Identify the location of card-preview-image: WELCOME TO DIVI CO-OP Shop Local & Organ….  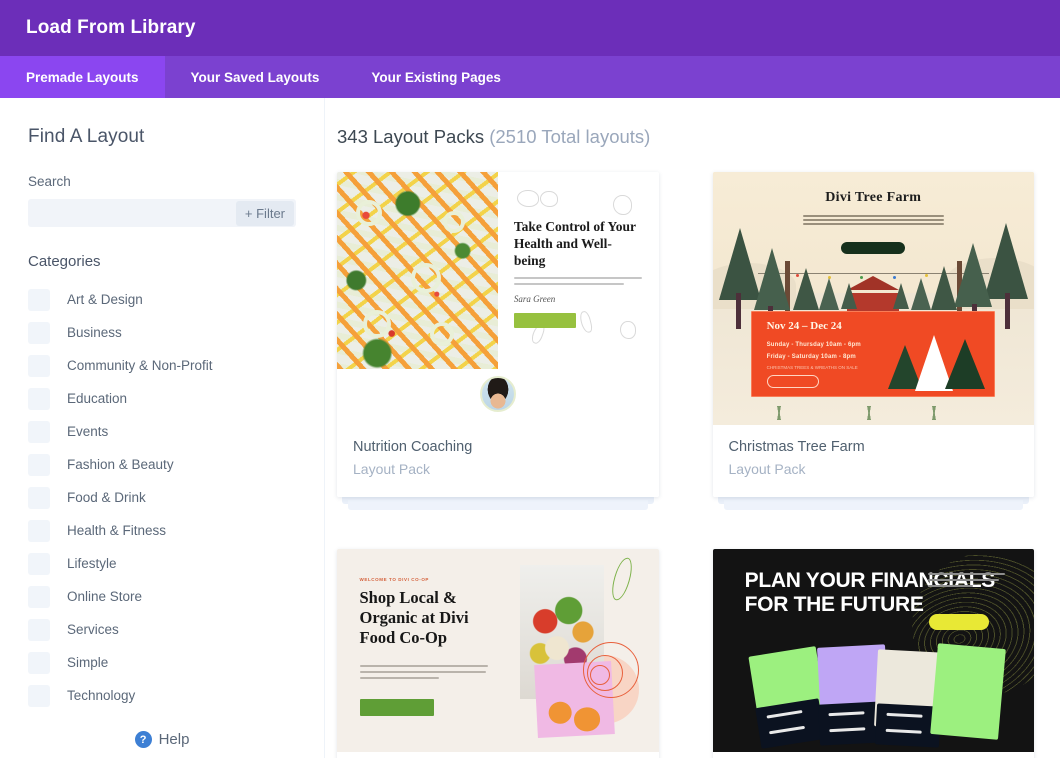
(498, 650).